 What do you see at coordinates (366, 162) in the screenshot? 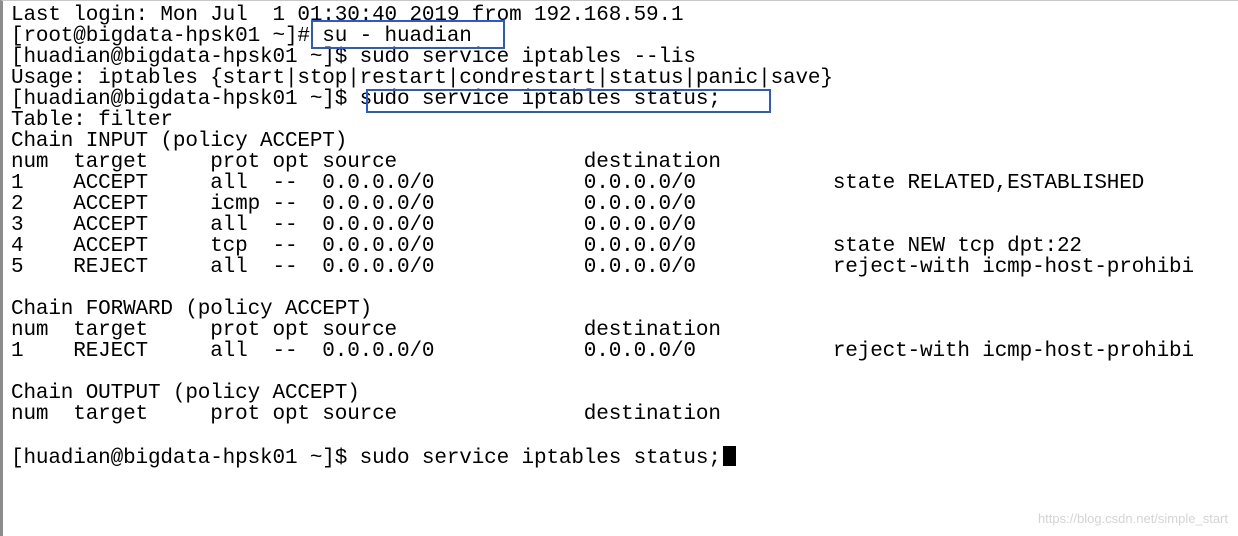
I see `terminal-line-input-header: num target prot opt source destination` at bounding box center [366, 162].